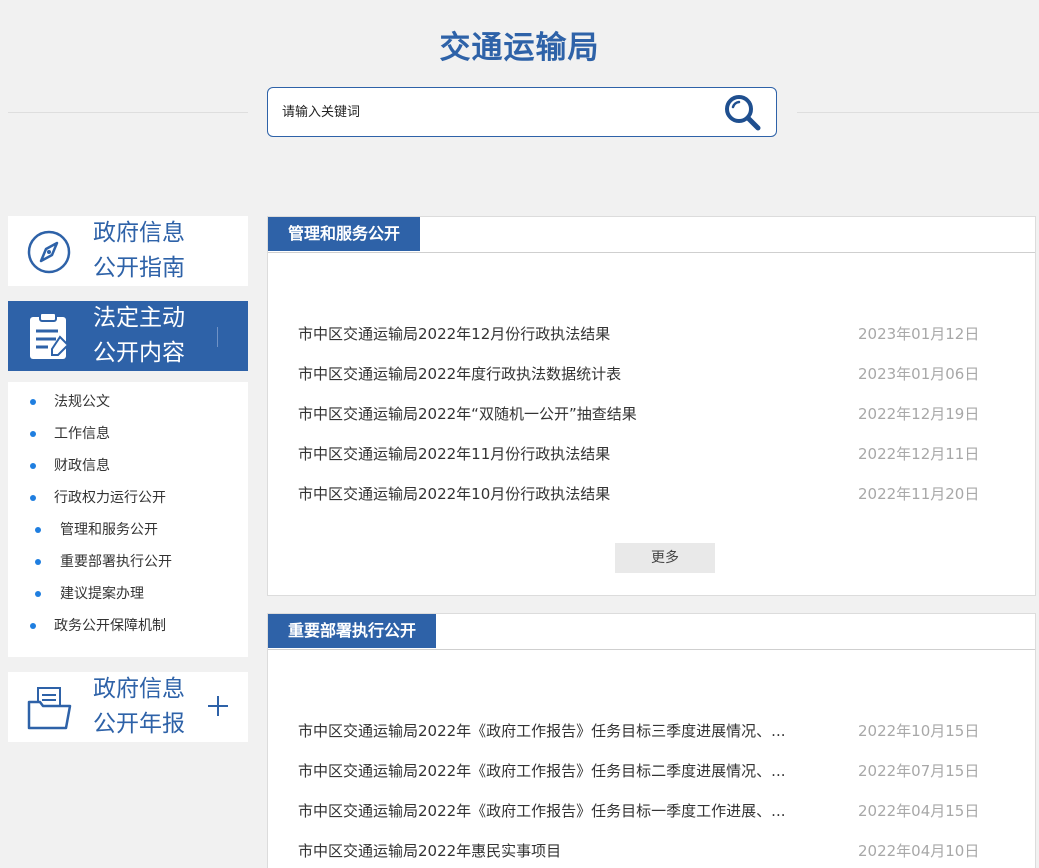 This screenshot has width=1039, height=868. I want to click on content-title-line1: 法定主动, so click(139, 318).